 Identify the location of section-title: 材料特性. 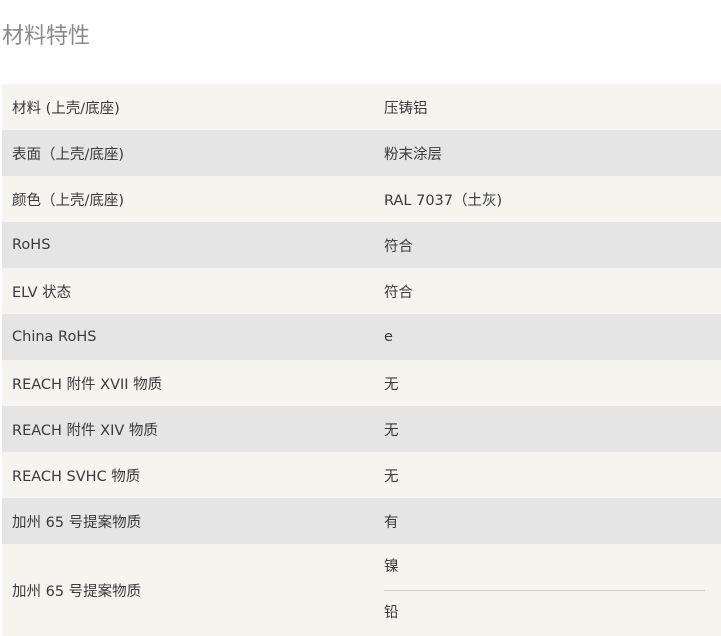
(46, 36).